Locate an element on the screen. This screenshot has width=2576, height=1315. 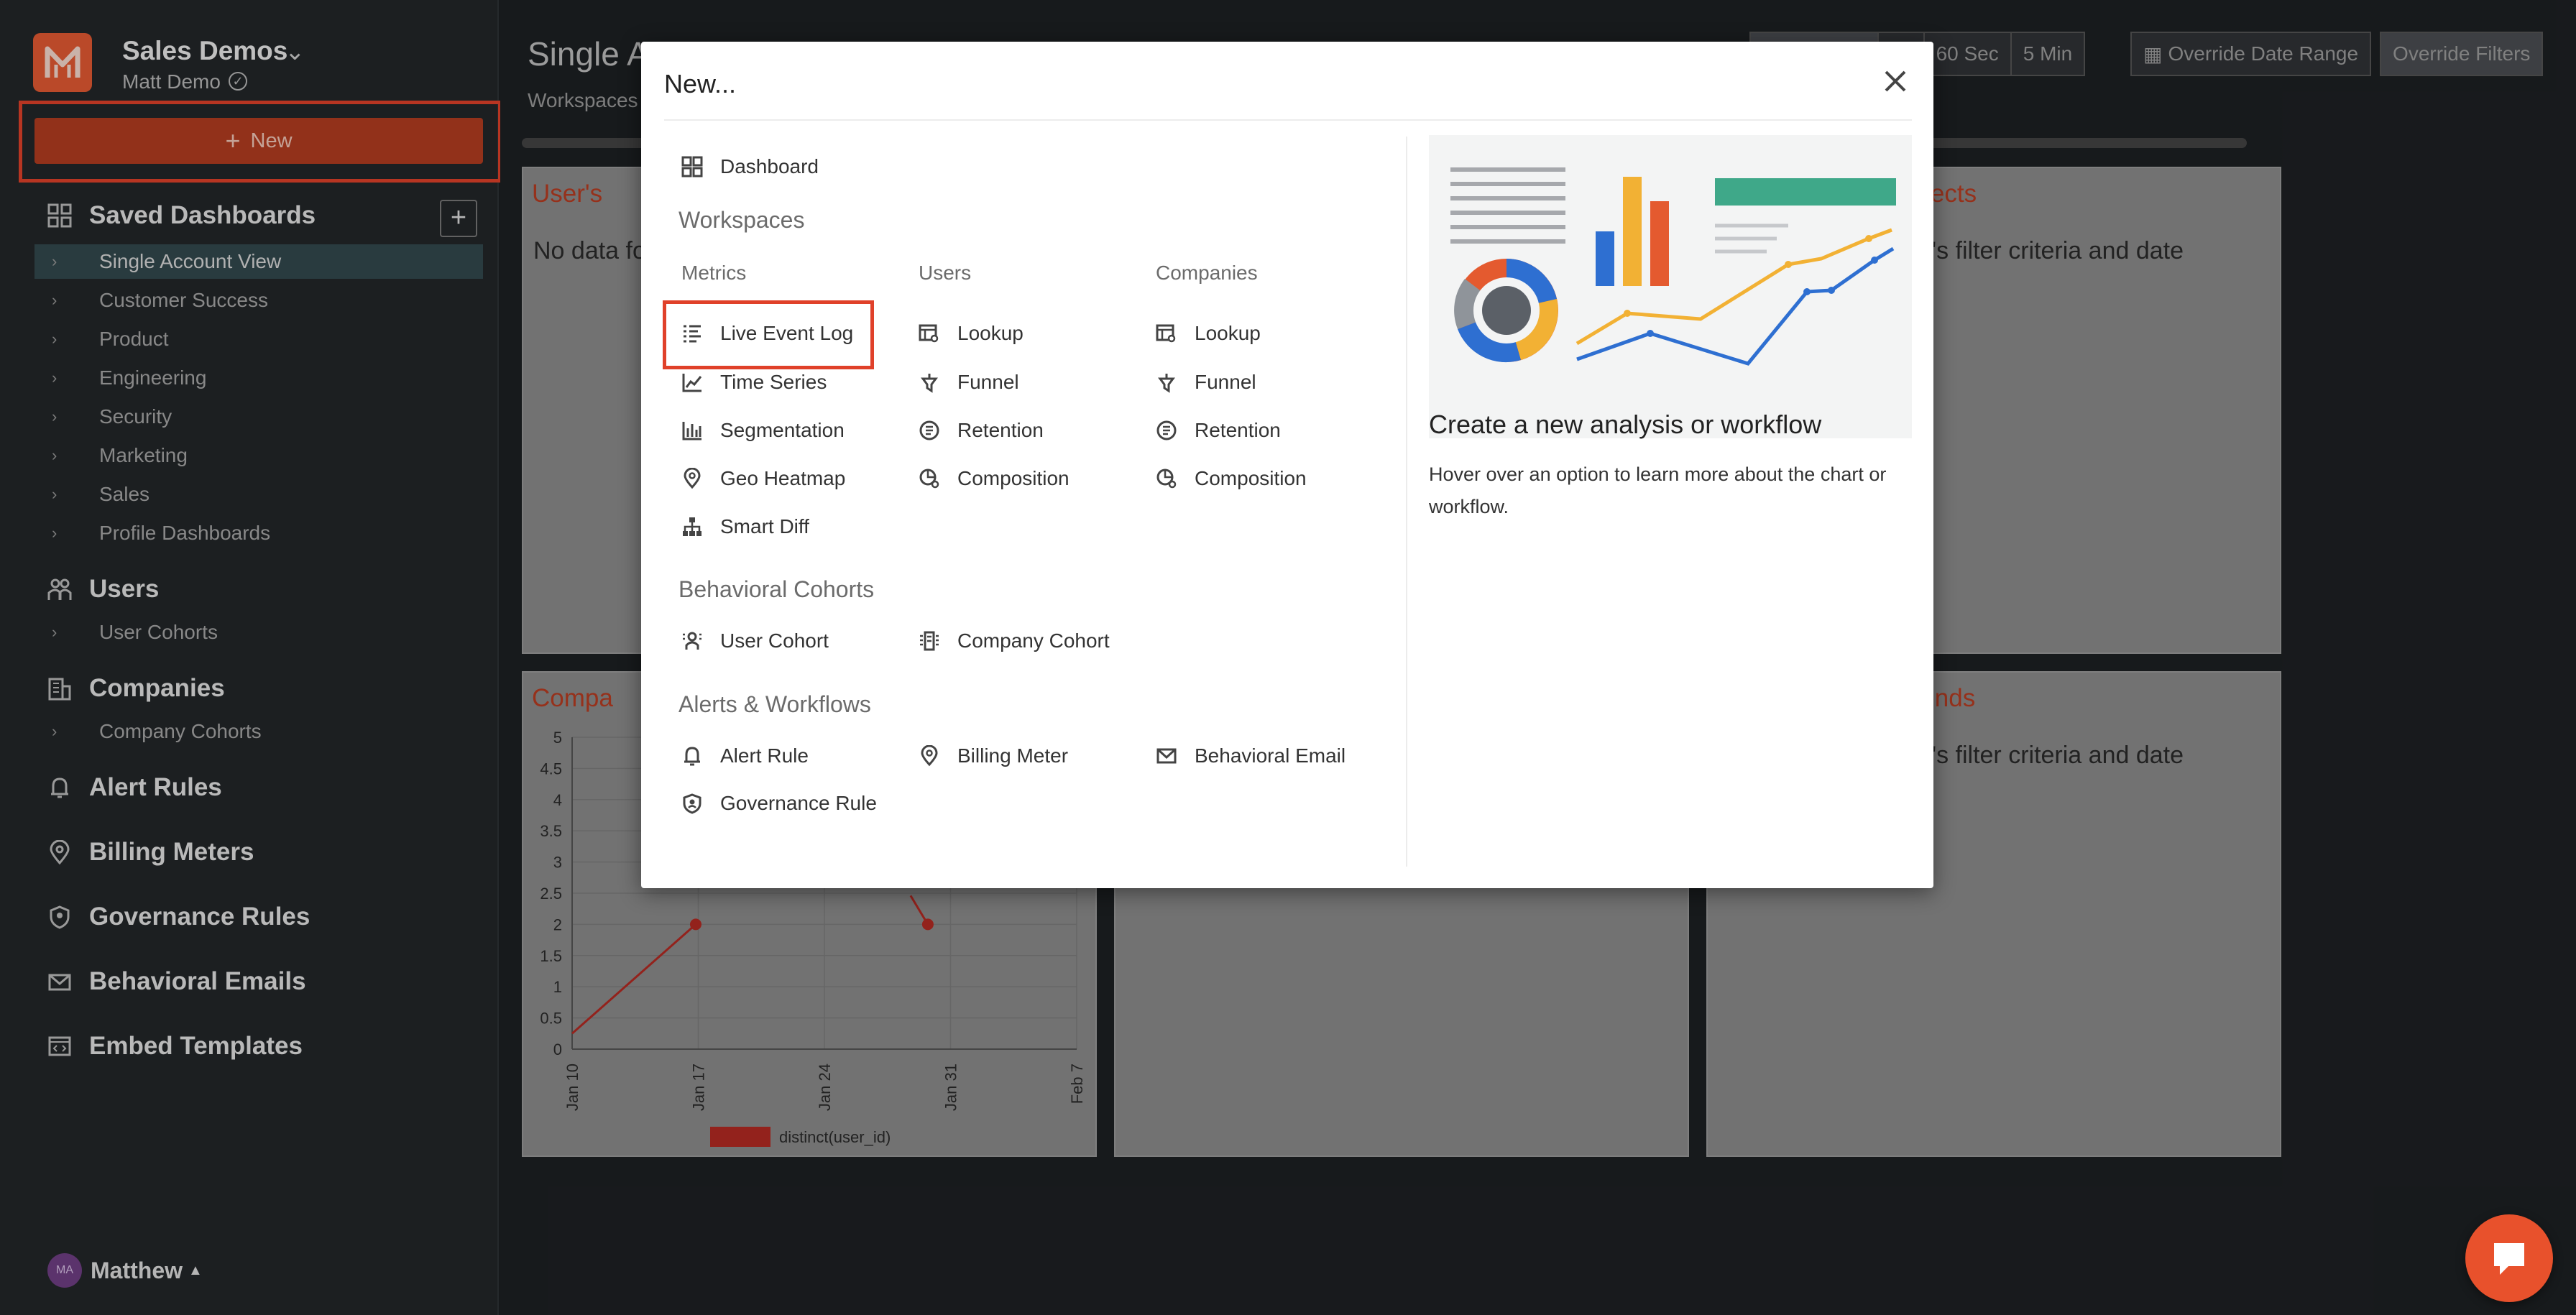
geo-heatmap-option: Geo Heatmap is located at coordinates (763, 478).